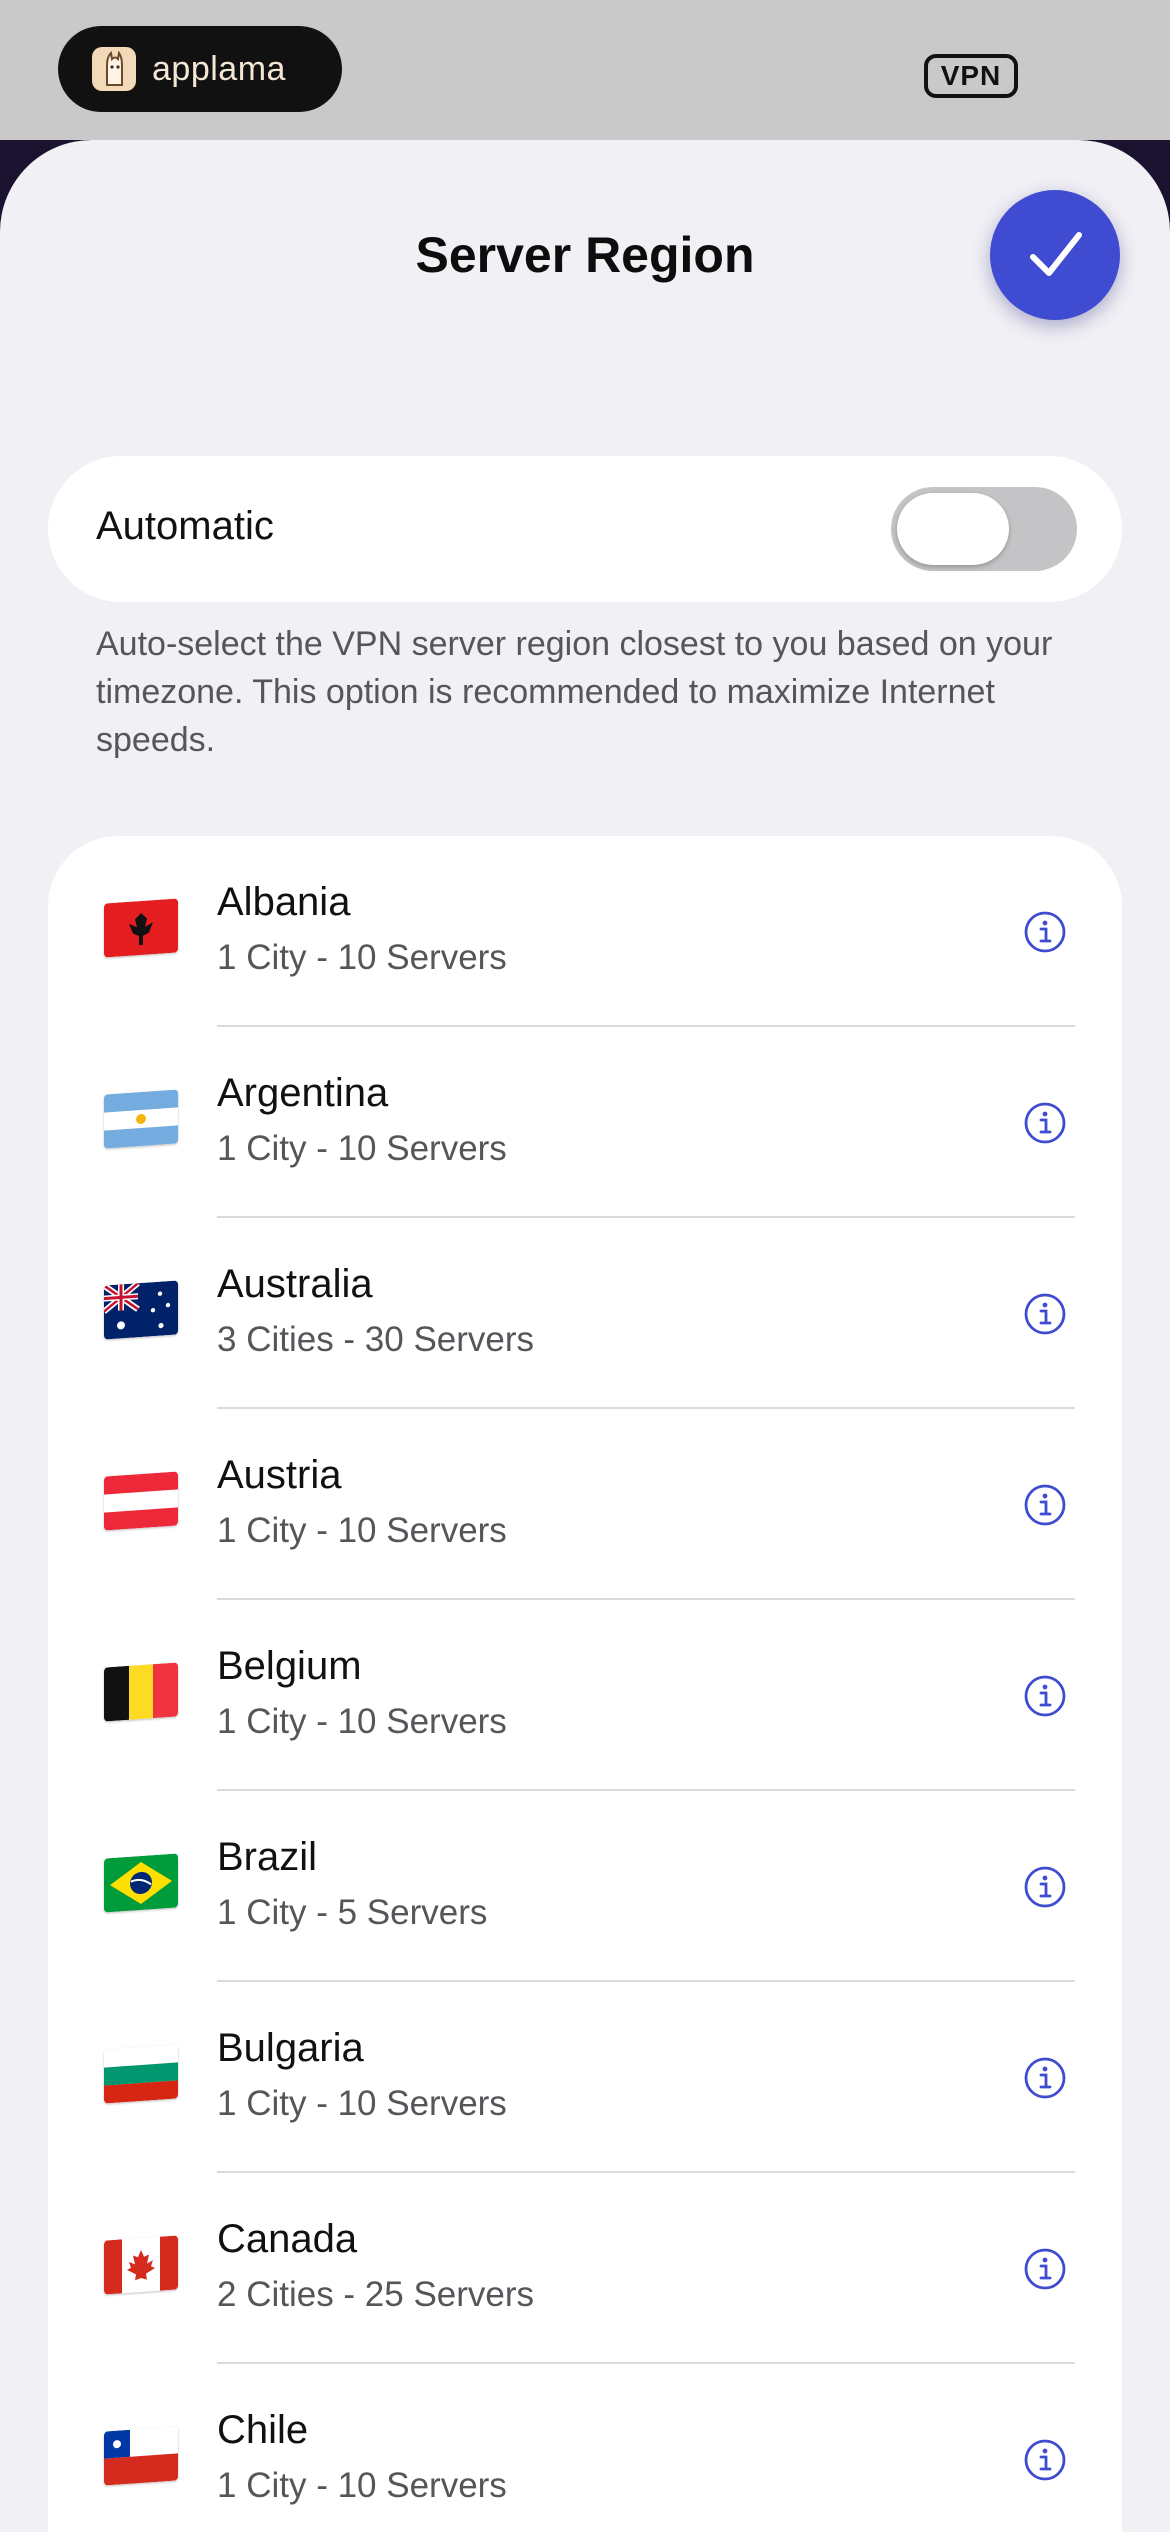 Image resolution: width=1170 pixels, height=2532 pixels. I want to click on checkmark-icon, so click(1056, 254).